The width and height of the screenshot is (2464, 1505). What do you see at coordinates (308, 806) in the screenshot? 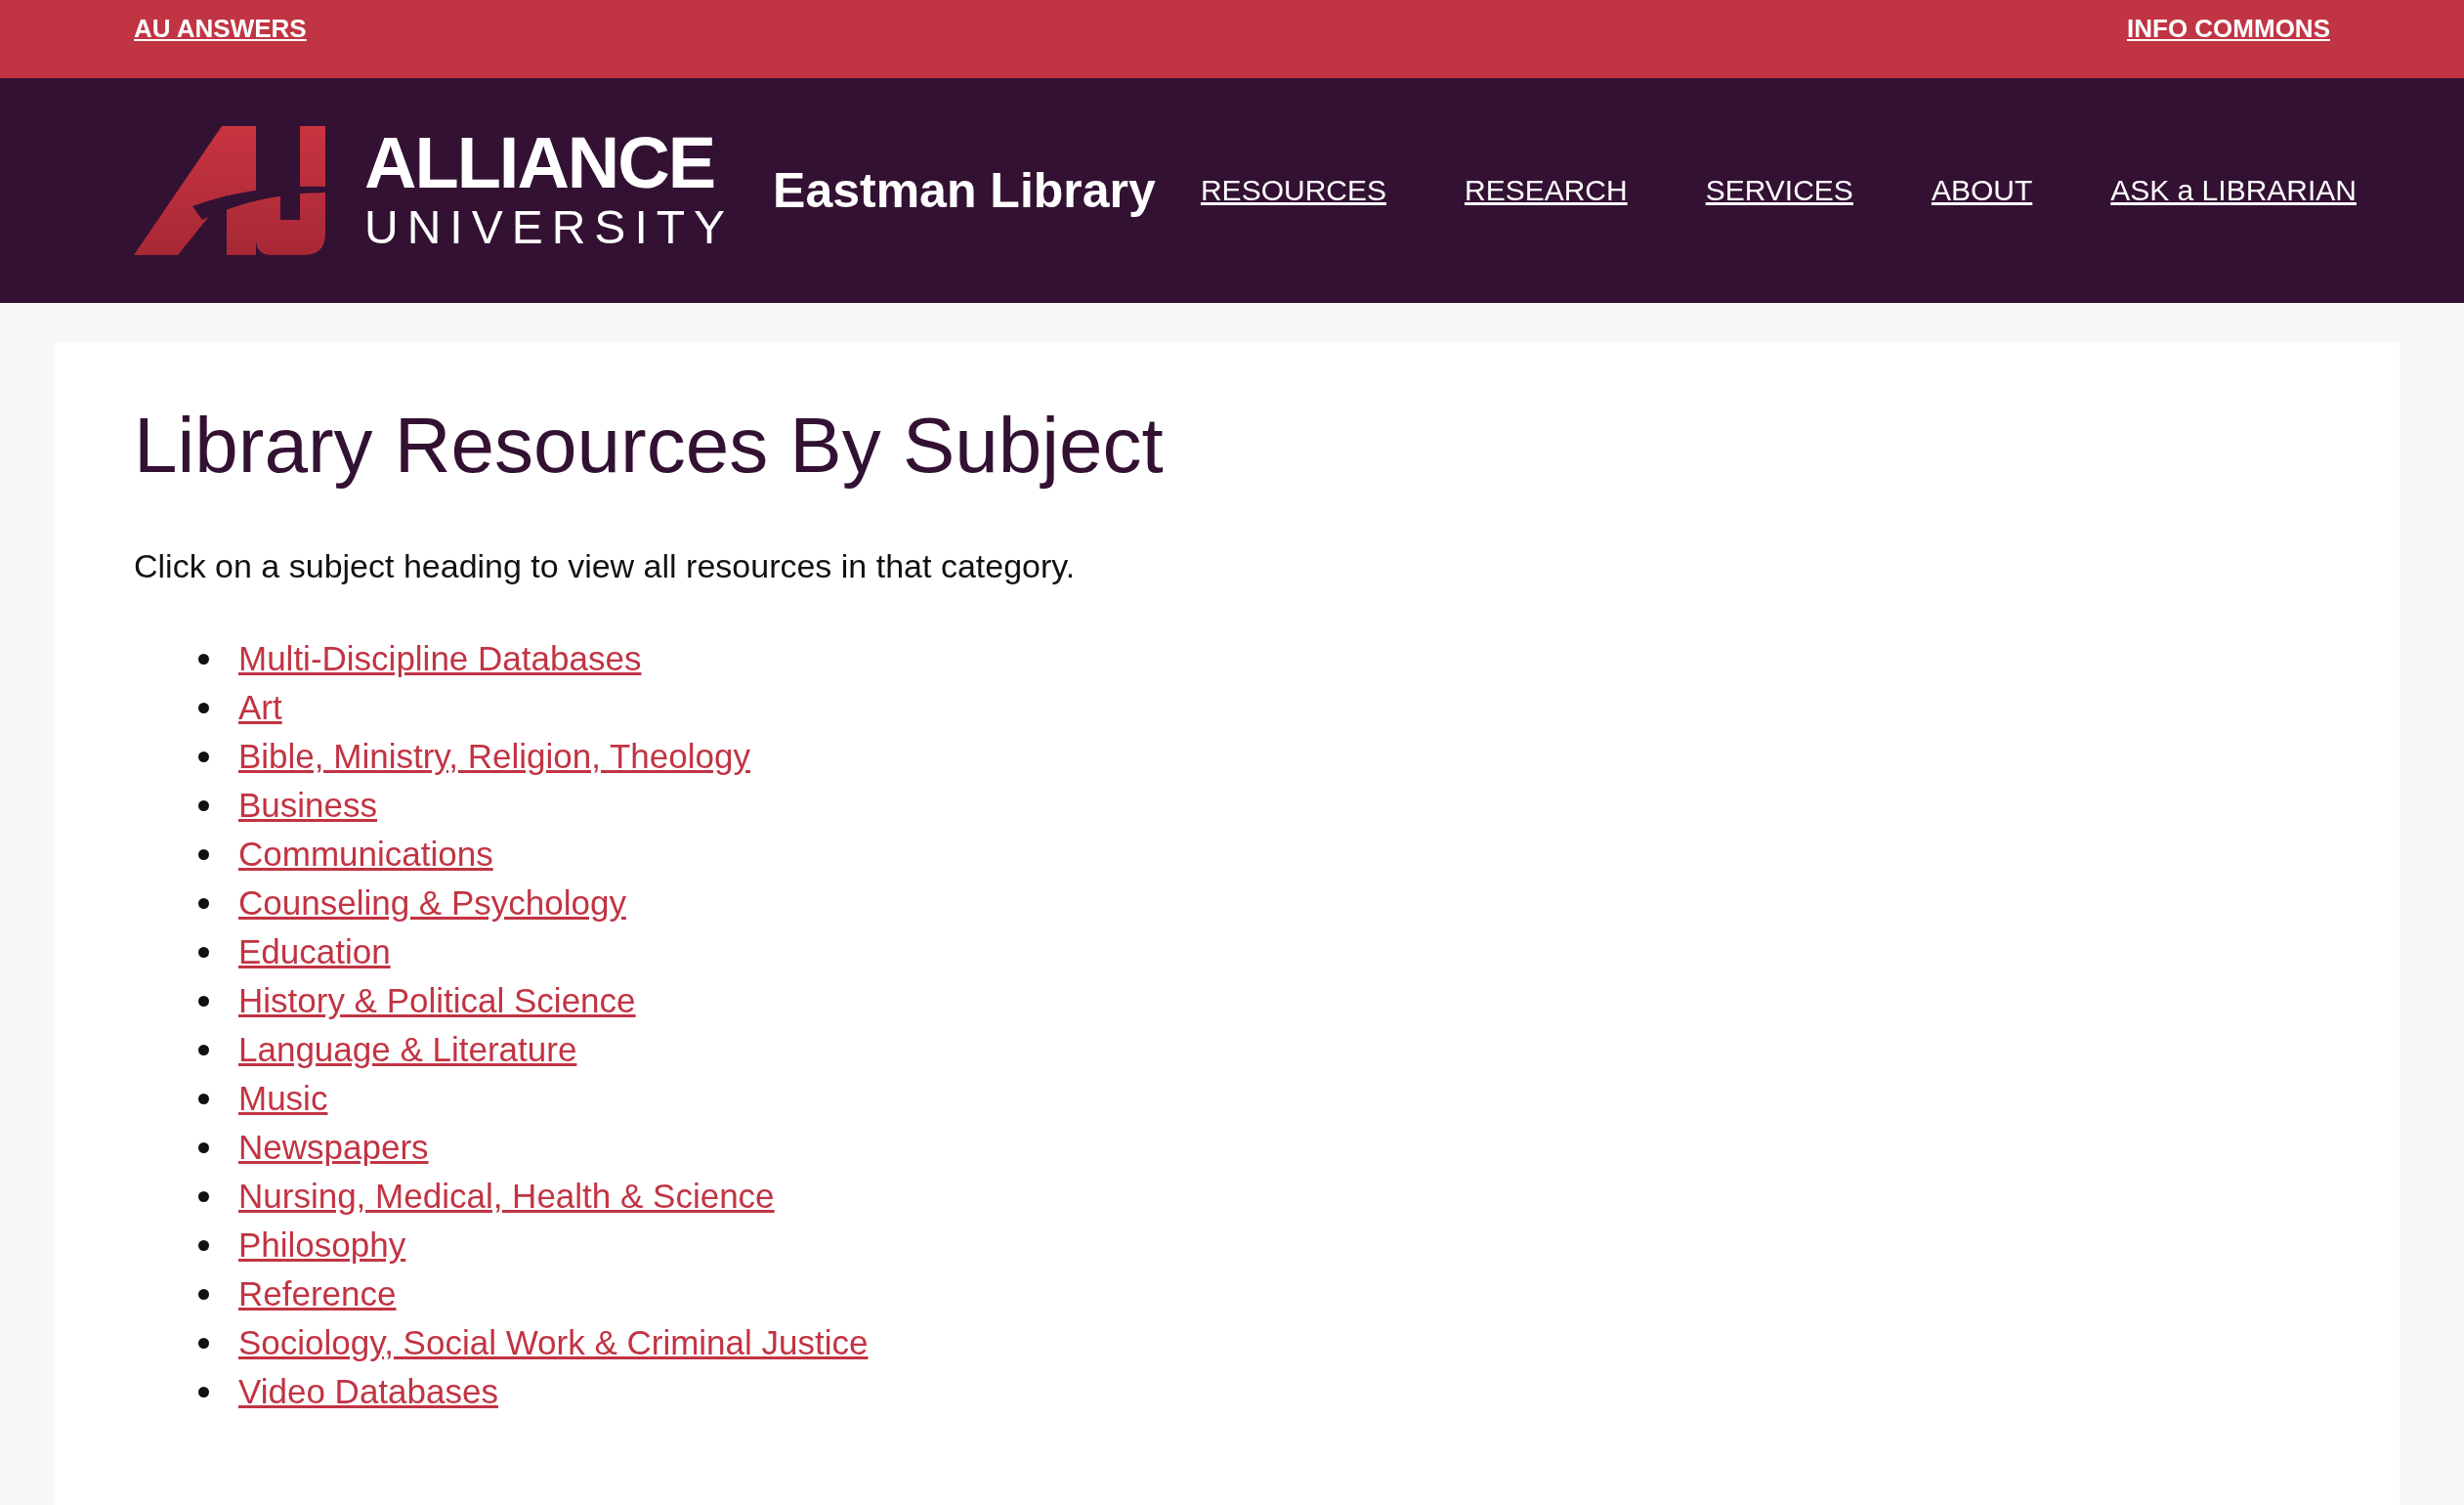
I see `subject-link: Business` at bounding box center [308, 806].